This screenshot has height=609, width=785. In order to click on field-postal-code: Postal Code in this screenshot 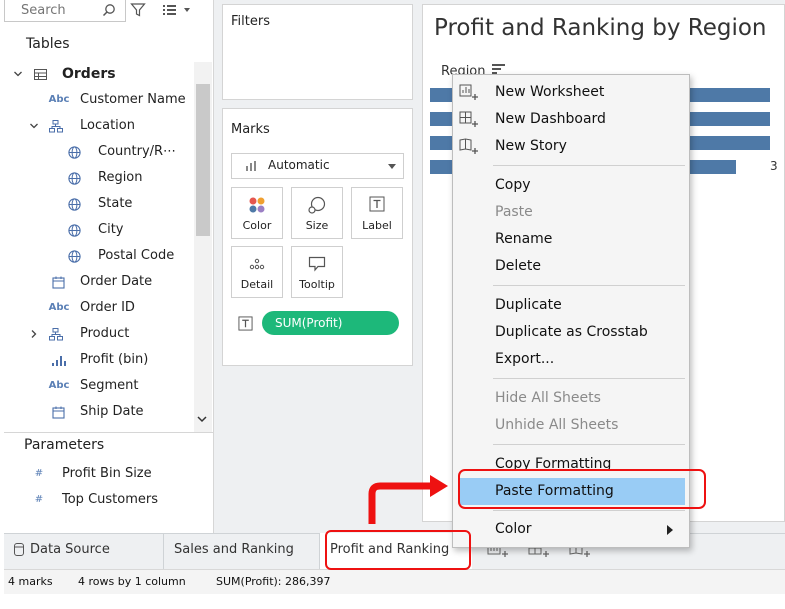, I will do `click(129, 256)`.